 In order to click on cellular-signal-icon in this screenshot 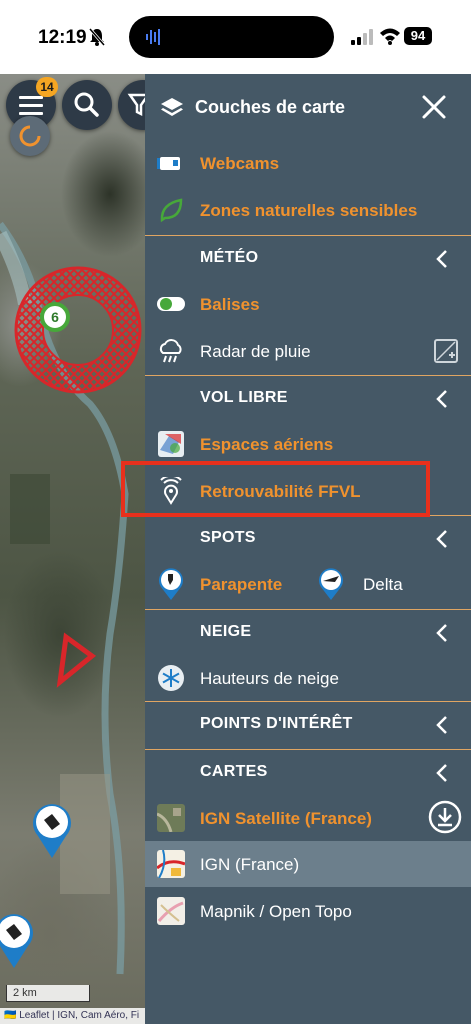, I will do `click(362, 37)`.